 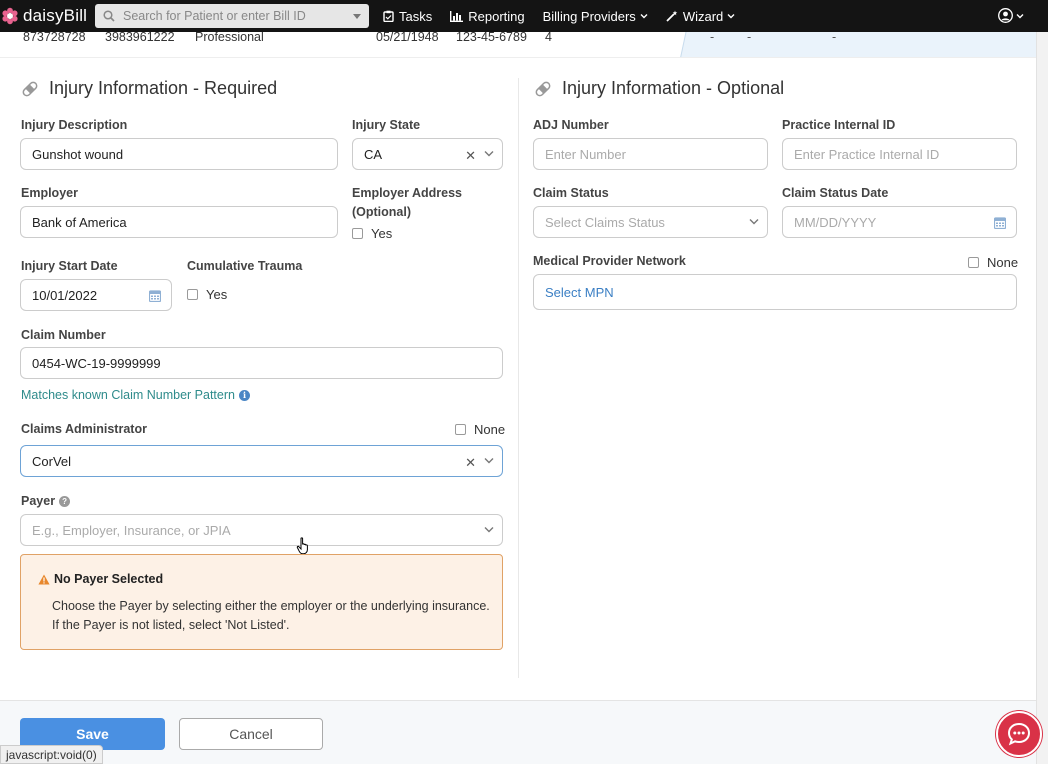 I want to click on mpn-none-checkbox: None, so click(x=993, y=262).